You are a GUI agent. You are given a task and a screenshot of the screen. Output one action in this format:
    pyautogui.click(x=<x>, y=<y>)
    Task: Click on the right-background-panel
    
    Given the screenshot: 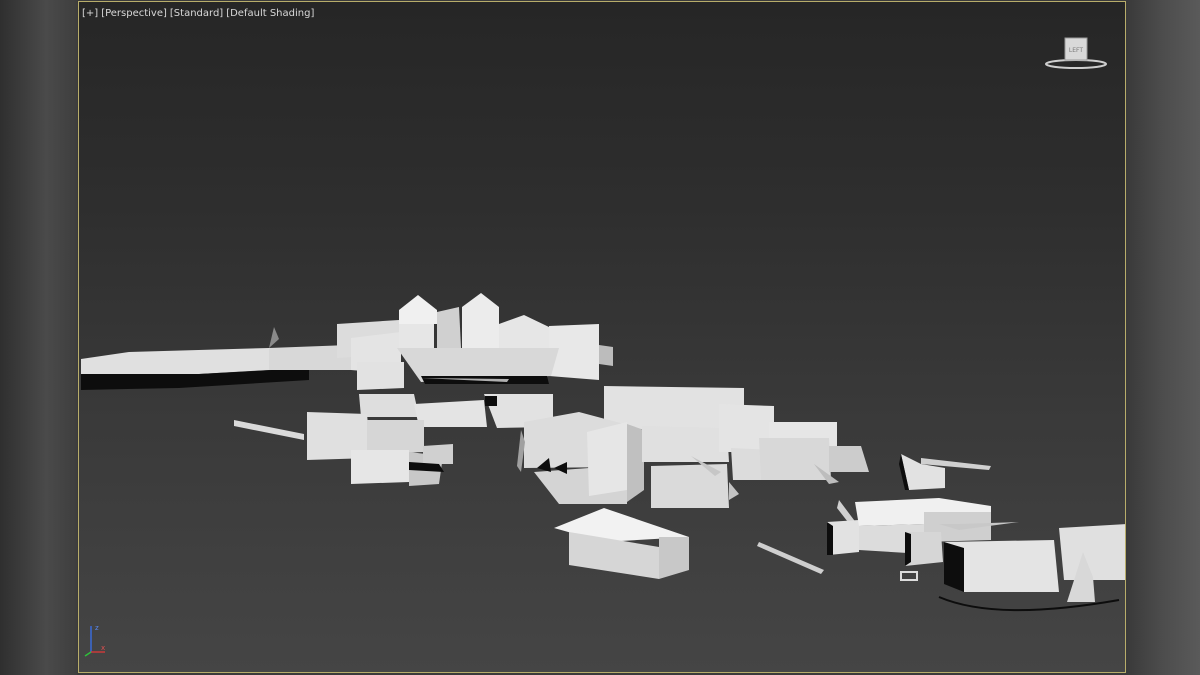 What is the action you would take?
    pyautogui.click(x=1163, y=337)
    